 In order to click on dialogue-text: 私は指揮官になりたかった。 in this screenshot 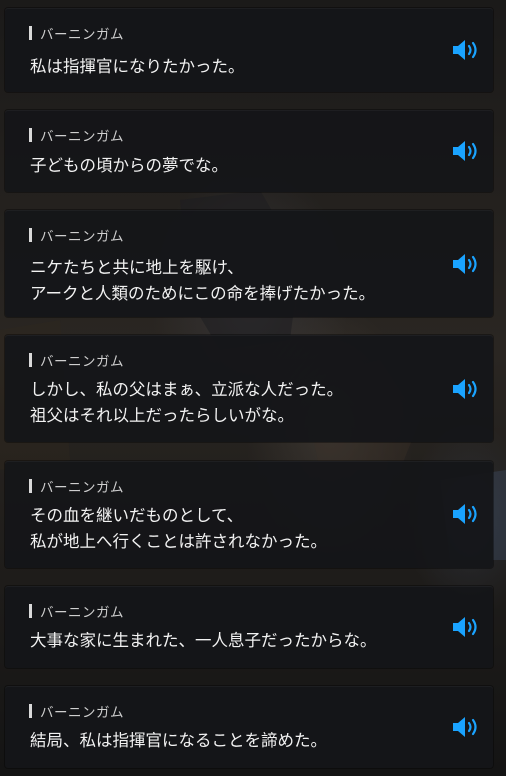, I will do `click(137, 67)`.